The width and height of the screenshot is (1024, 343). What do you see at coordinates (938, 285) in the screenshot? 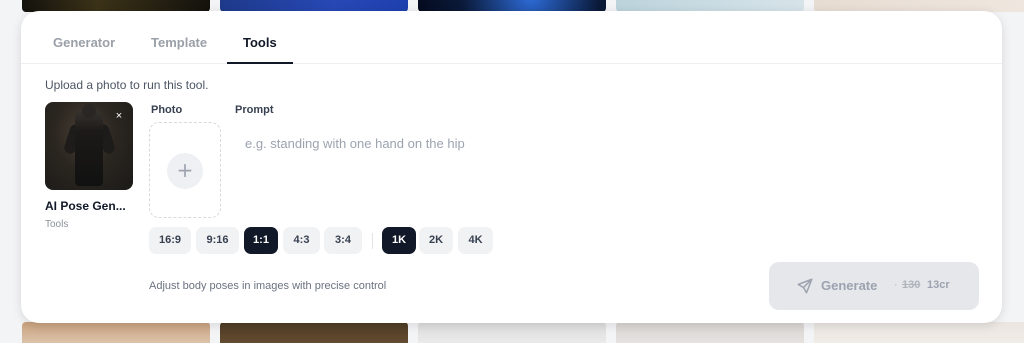
I see `discounted-cost: 13cr` at bounding box center [938, 285].